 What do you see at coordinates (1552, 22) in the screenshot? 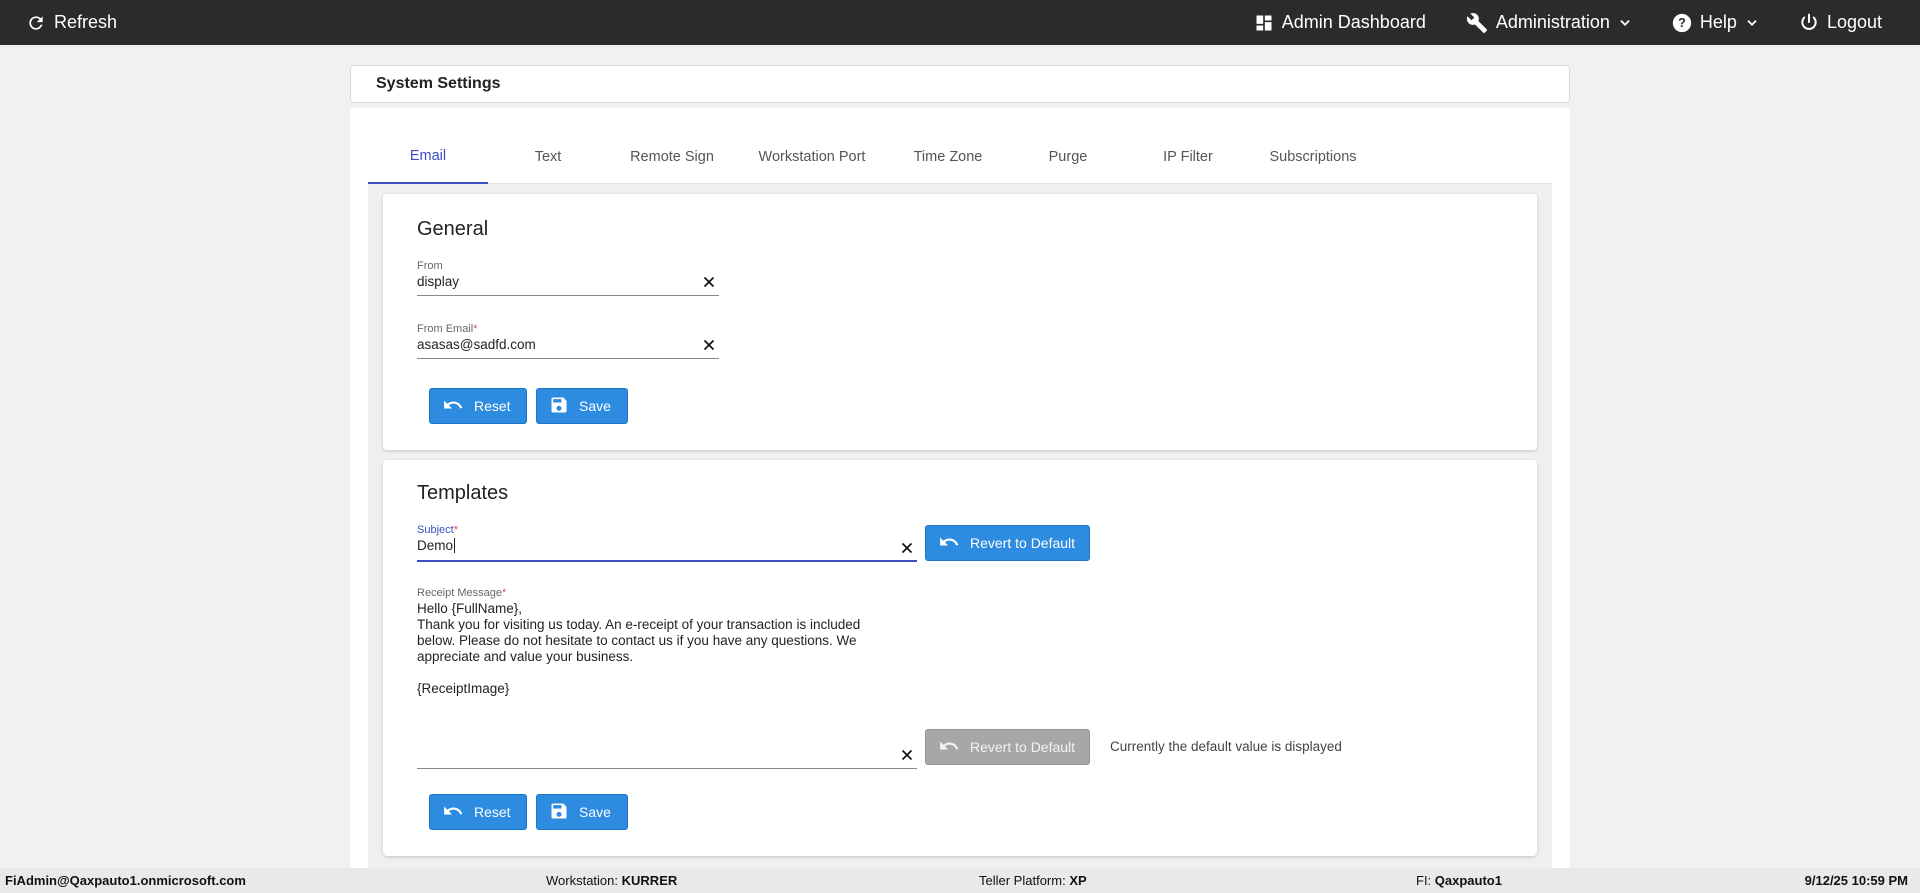
I see `administration-label: Administration` at bounding box center [1552, 22].